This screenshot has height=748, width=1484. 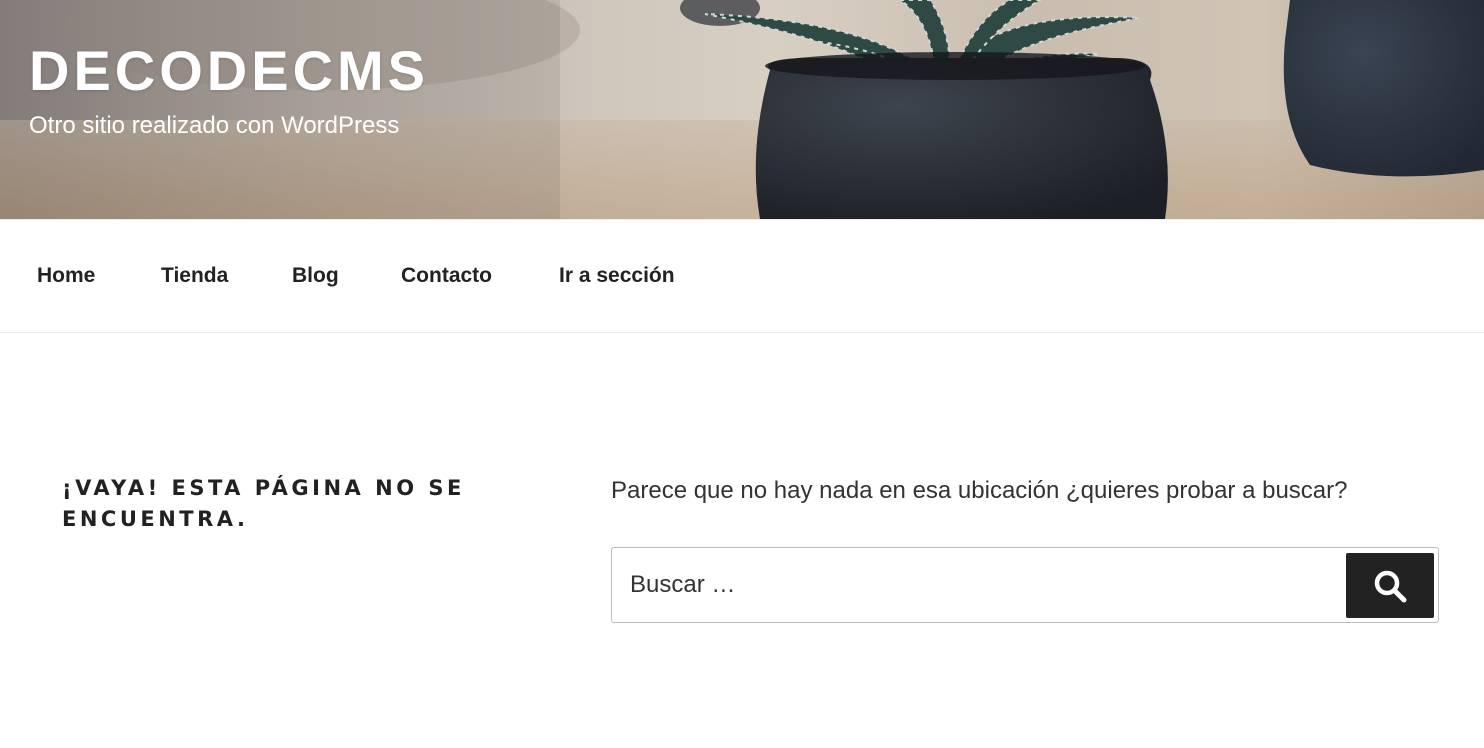 I want to click on page-title: ¡Vaya! Esta página no se encuentra., so click(x=263, y=503).